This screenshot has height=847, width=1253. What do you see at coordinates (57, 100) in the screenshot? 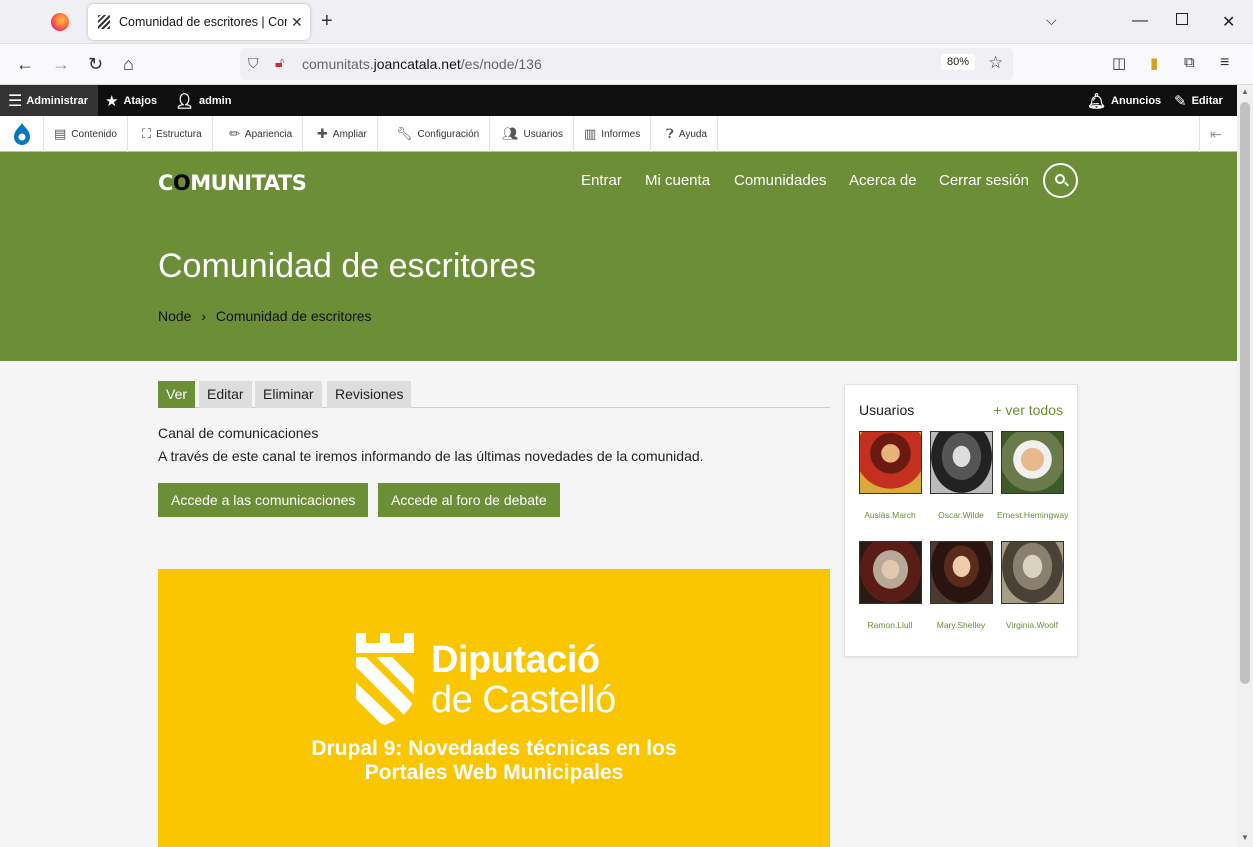
I see `admin-manage-label: Administrar` at bounding box center [57, 100].